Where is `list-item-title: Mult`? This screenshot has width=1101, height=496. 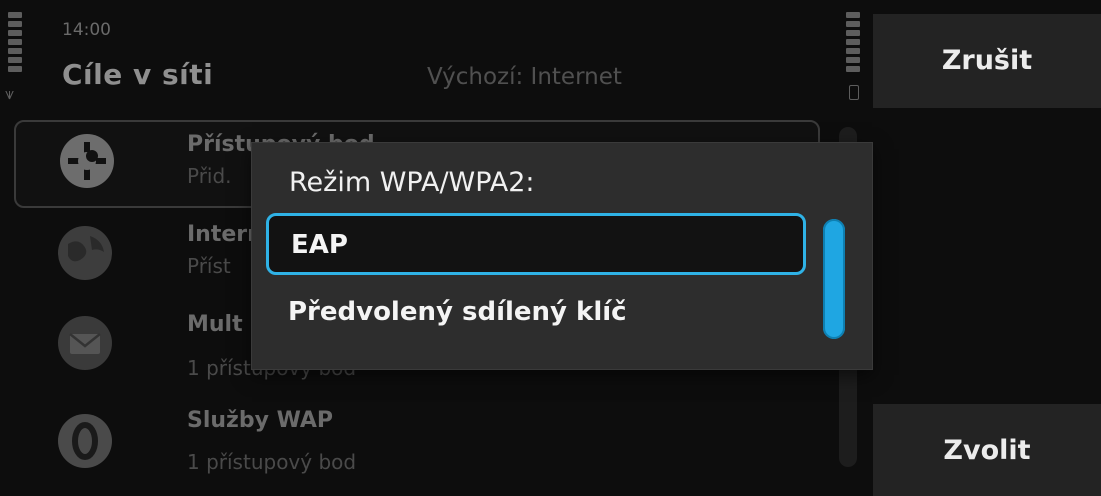
list-item-title: Mult is located at coordinates (215, 324).